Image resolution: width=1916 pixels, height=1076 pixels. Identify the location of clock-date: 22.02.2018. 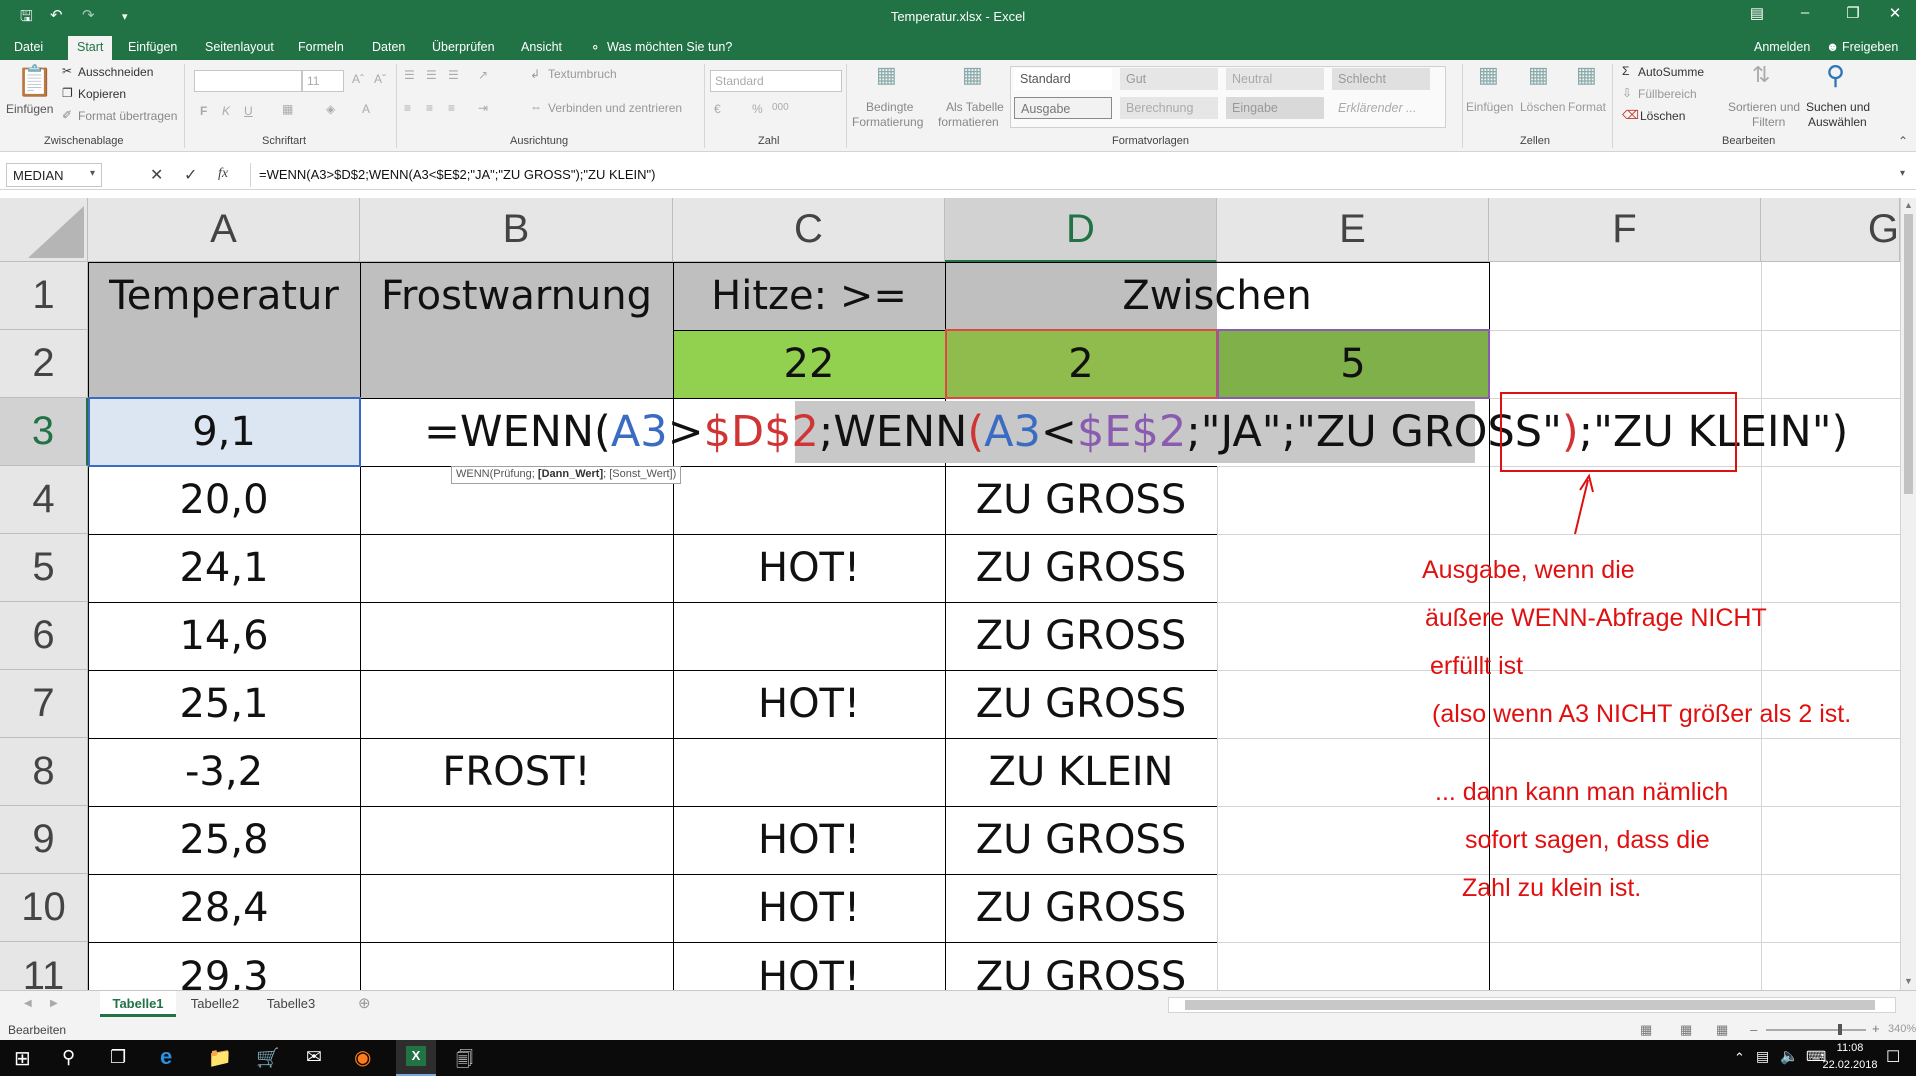
(1850, 1065).